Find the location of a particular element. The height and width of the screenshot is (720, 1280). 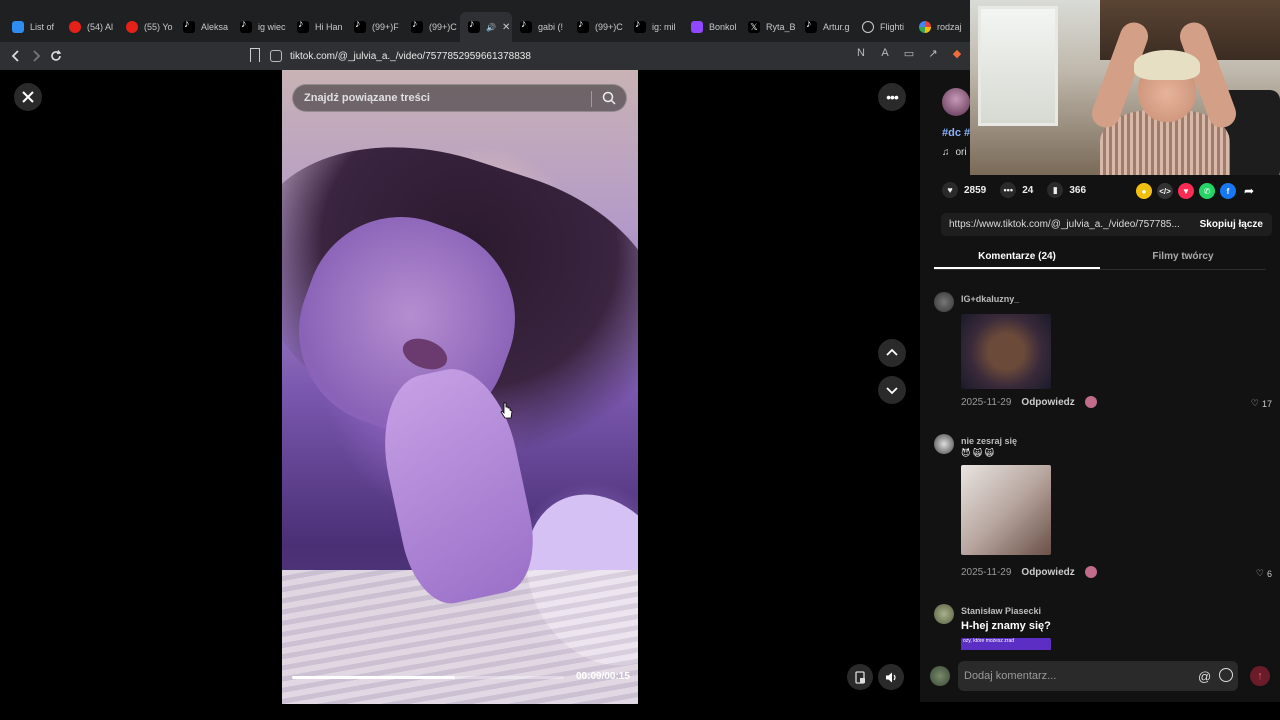

comment-image: ozy, które możesz zrad is located at coordinates (1006, 644).